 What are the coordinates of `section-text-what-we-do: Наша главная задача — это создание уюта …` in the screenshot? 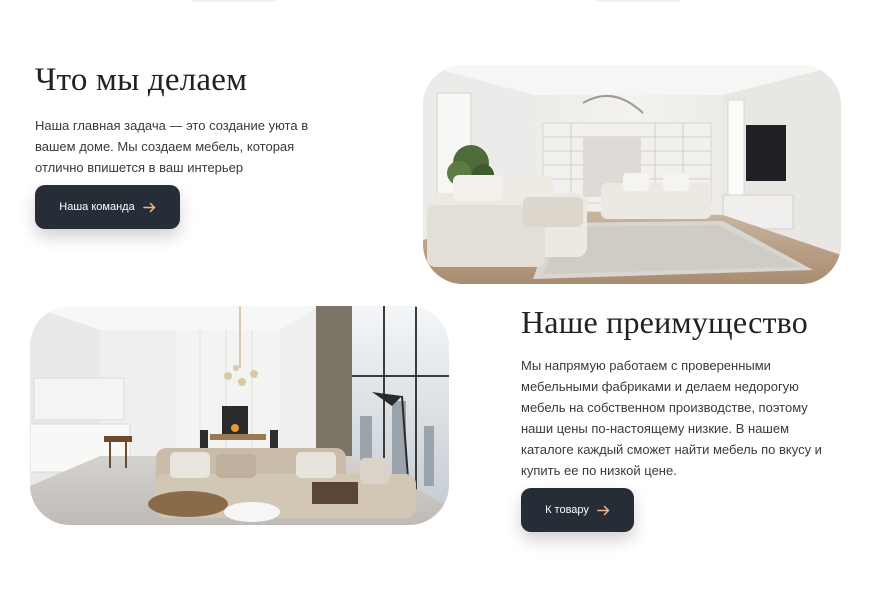 It's located at (172, 146).